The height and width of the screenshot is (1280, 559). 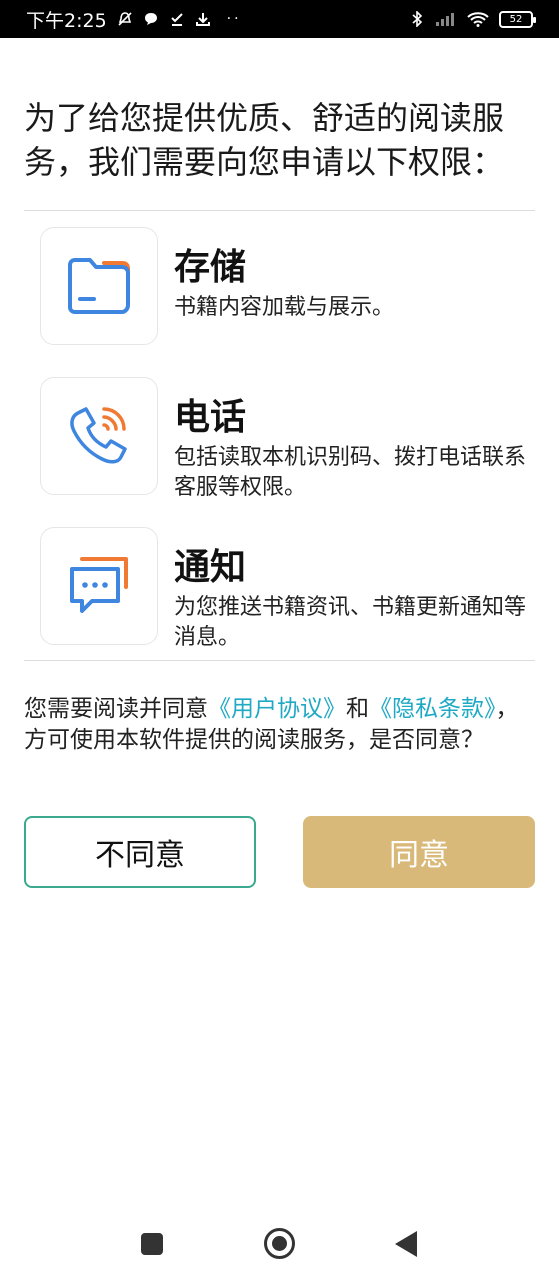 I want to click on agree-button: 同意, so click(x=419, y=852).